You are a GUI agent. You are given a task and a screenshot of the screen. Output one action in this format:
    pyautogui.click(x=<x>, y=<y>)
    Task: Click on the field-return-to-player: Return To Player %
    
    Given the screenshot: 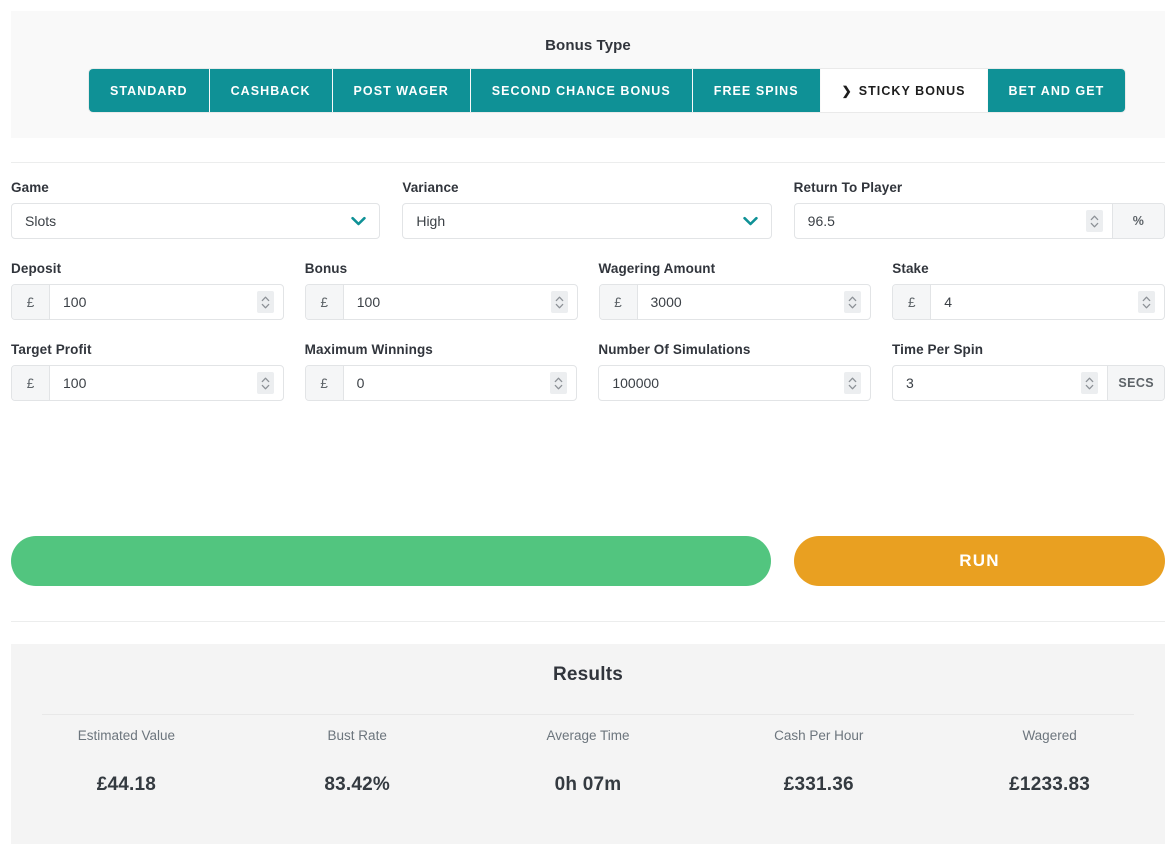 What is the action you would take?
    pyautogui.click(x=979, y=209)
    